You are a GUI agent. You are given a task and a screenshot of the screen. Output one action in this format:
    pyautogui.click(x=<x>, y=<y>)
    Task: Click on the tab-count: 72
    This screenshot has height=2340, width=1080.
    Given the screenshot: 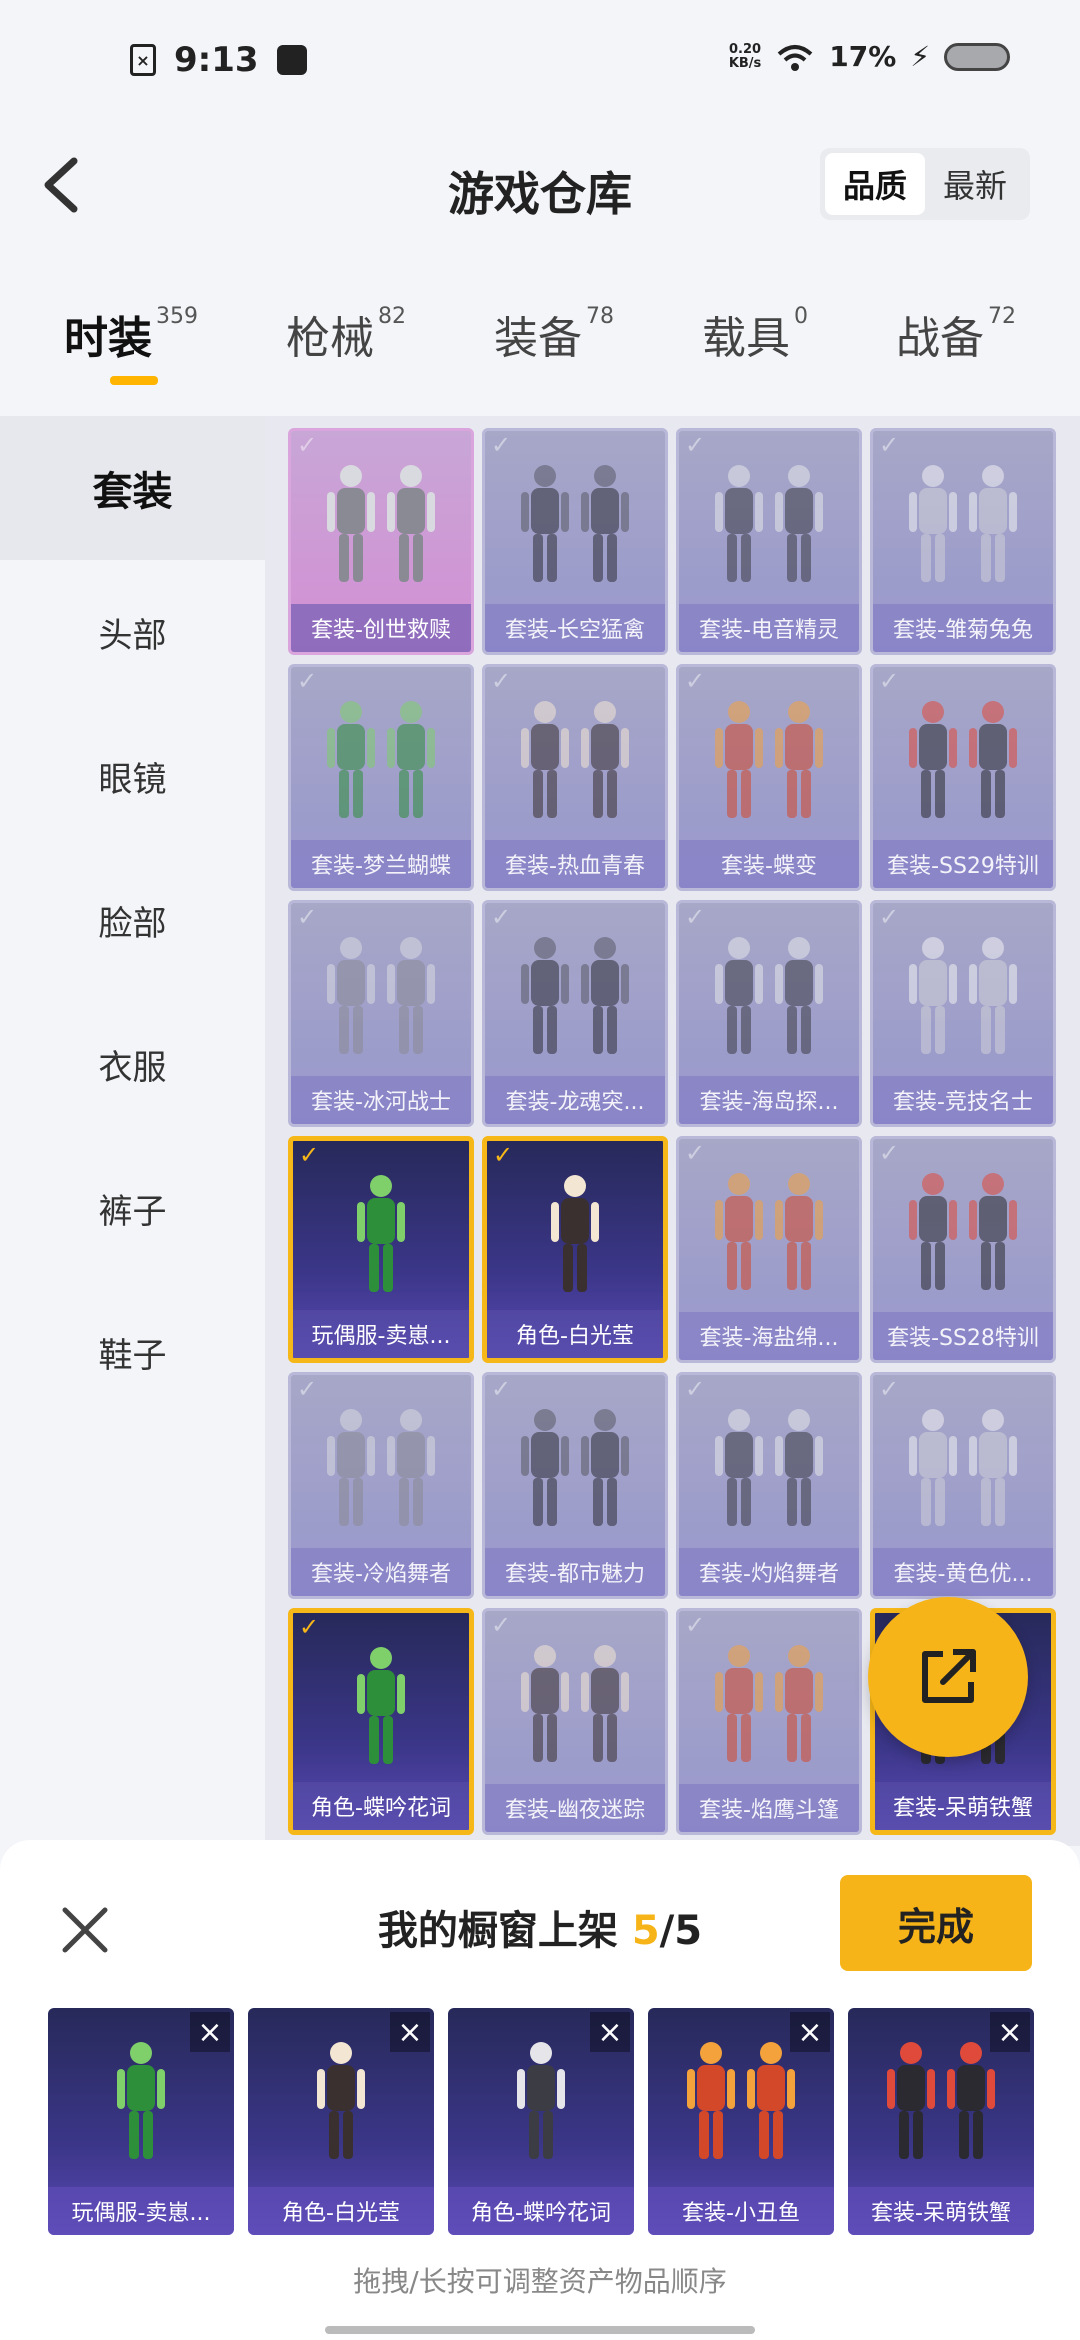 What is the action you would take?
    pyautogui.click(x=1002, y=316)
    